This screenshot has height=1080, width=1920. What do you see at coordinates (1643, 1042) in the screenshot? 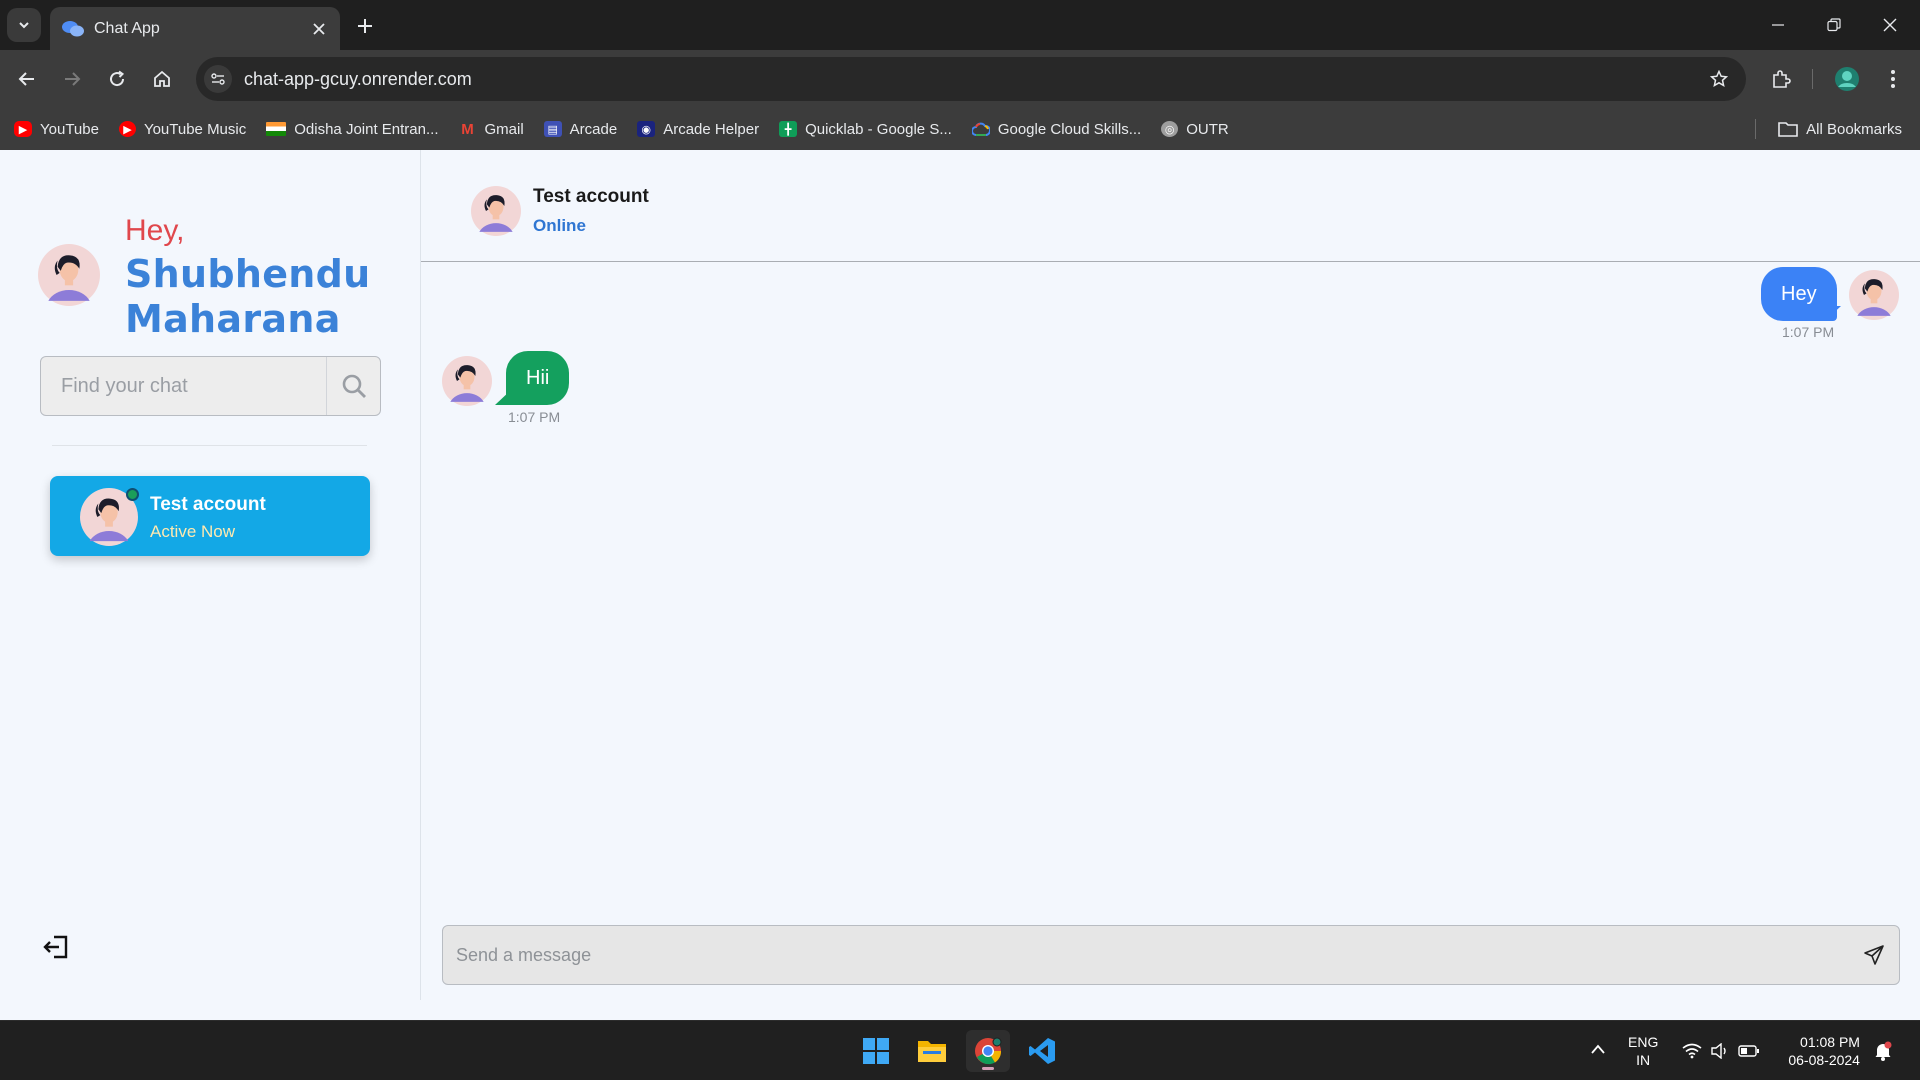
I see `language-code: ENG` at bounding box center [1643, 1042].